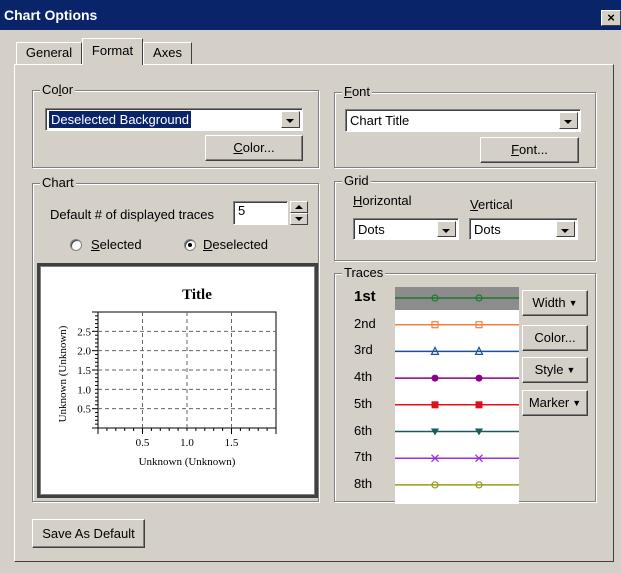 The height and width of the screenshot is (573, 621). Describe the element at coordinates (365, 296) in the screenshot. I see `trace-label-1st: 1st` at that location.